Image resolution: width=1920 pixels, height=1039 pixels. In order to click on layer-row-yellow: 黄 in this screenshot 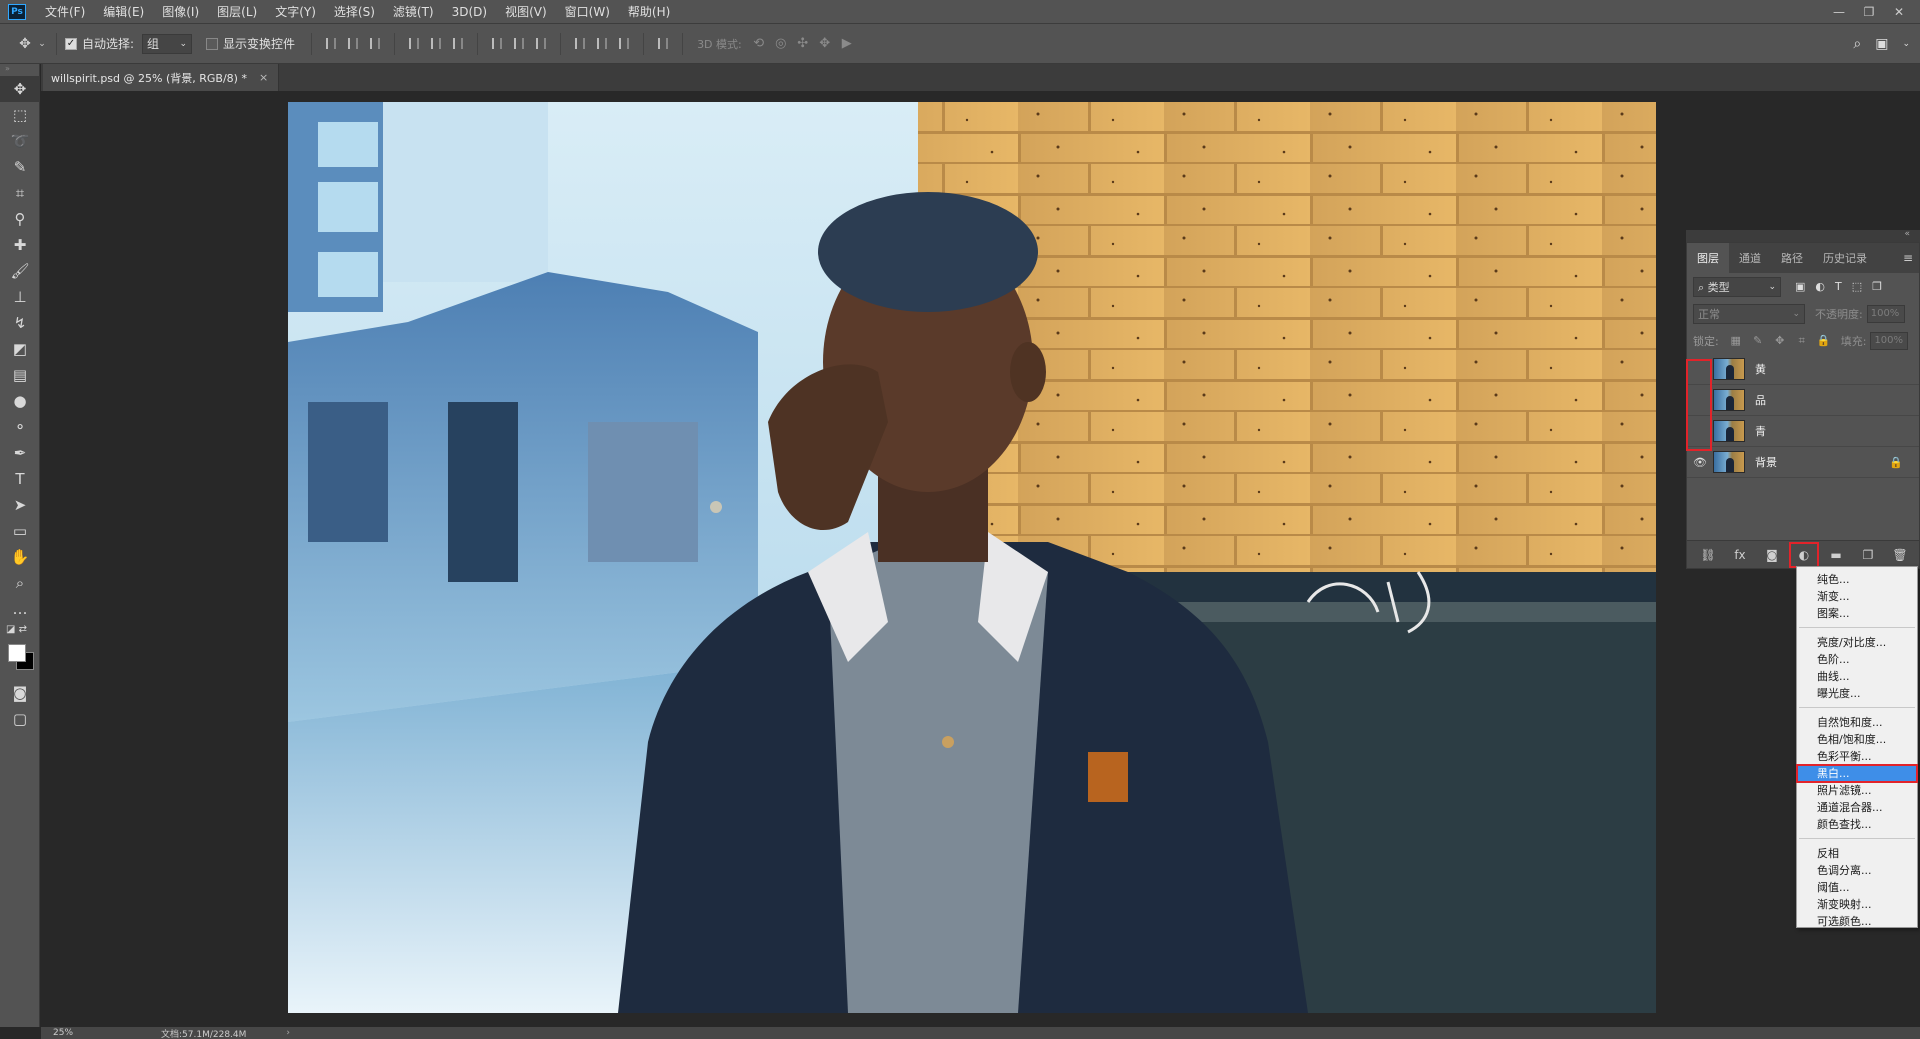, I will do `click(1803, 369)`.